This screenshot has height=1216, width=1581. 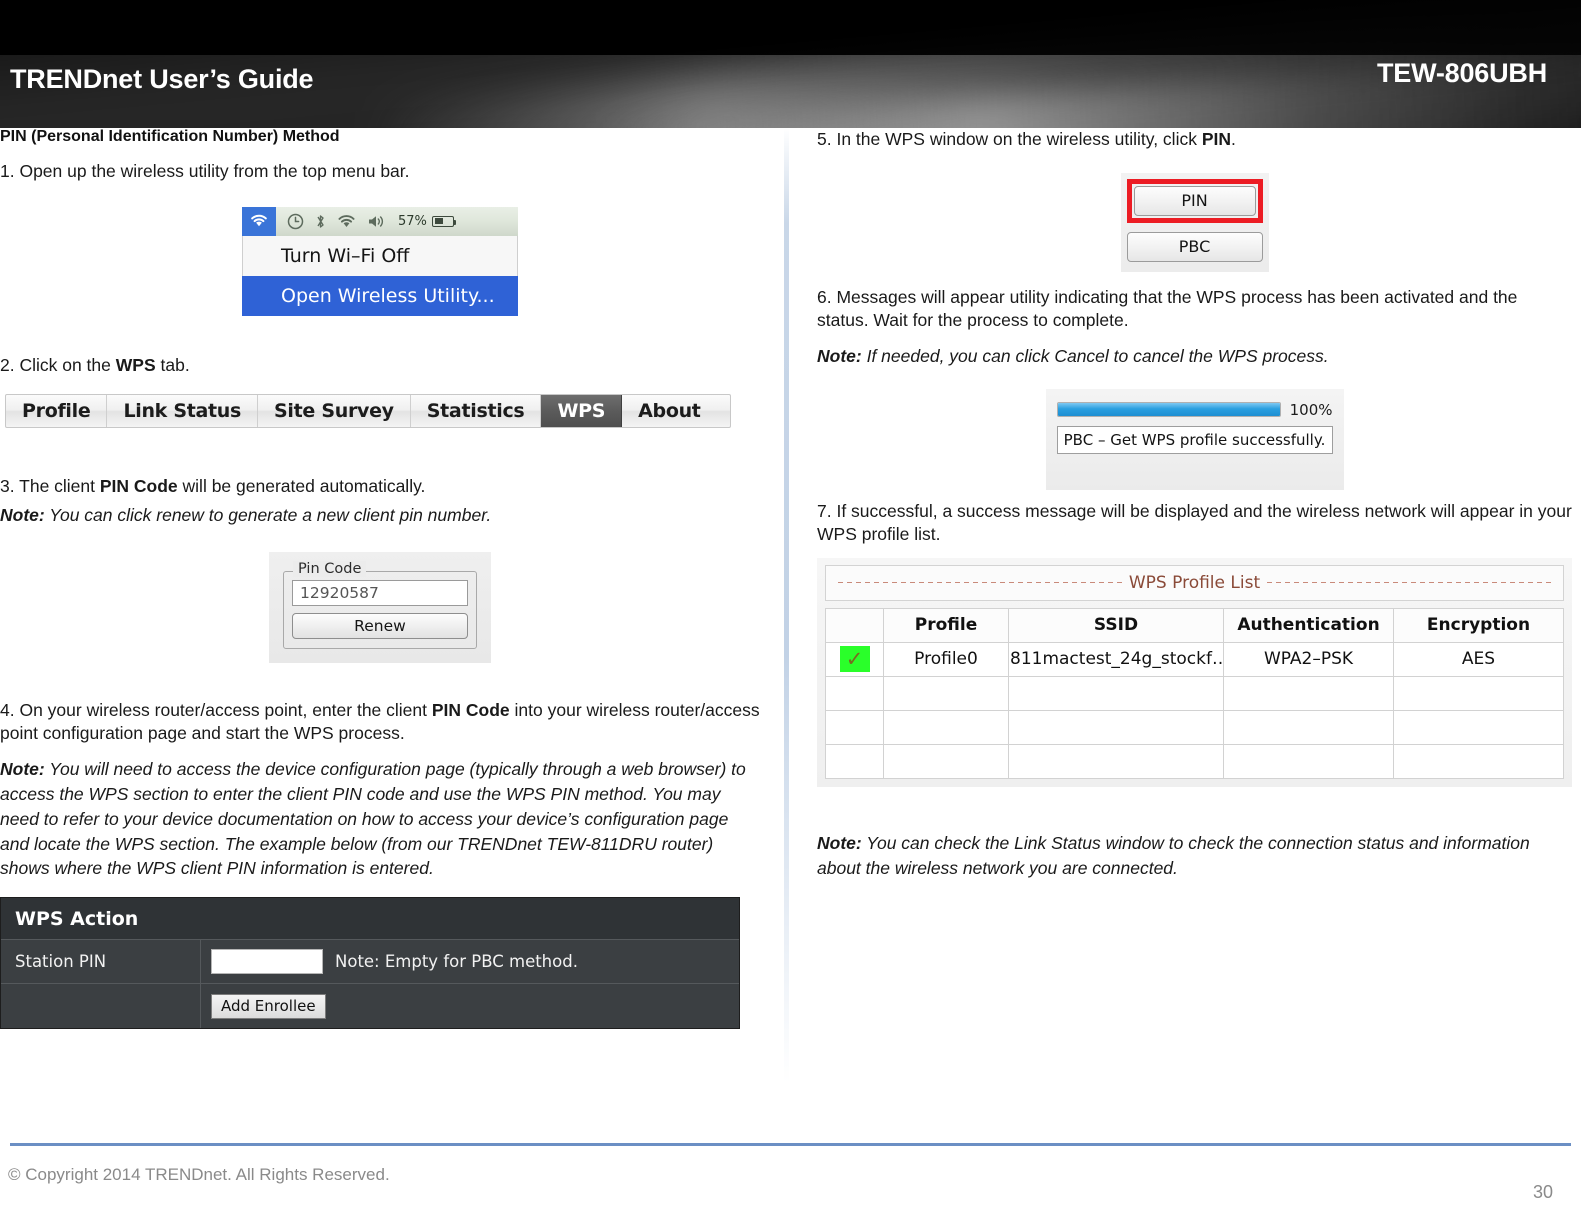 I want to click on pin-code-figure: Pin Code 12920587 Renew, so click(x=380, y=607).